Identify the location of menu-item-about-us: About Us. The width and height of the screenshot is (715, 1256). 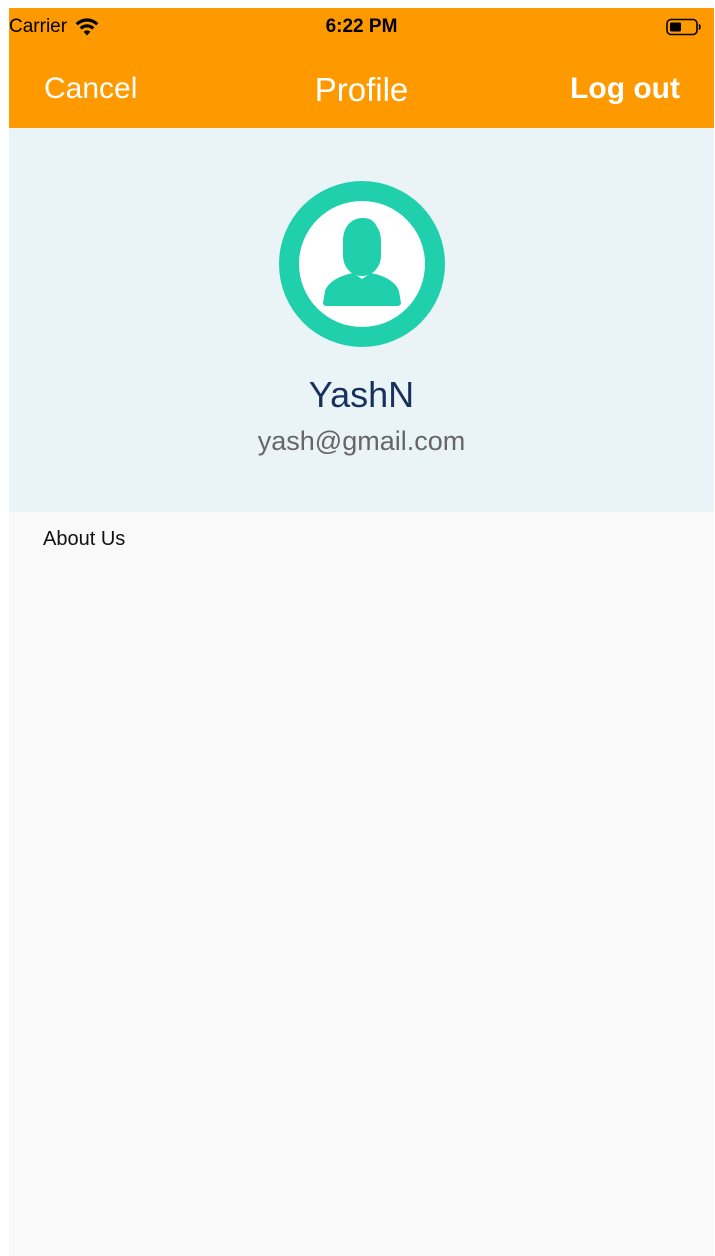
(361, 541).